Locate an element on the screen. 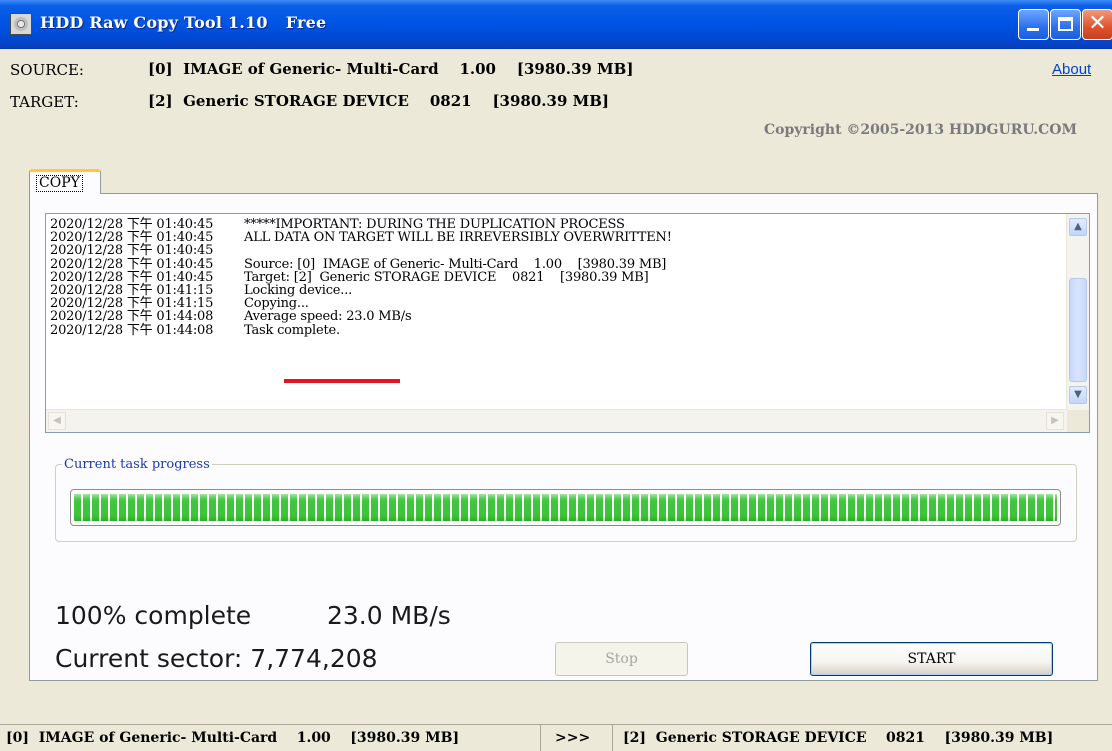 This screenshot has width=1112, height=751. transfer-speed: 23.0 MB/s is located at coordinates (389, 615).